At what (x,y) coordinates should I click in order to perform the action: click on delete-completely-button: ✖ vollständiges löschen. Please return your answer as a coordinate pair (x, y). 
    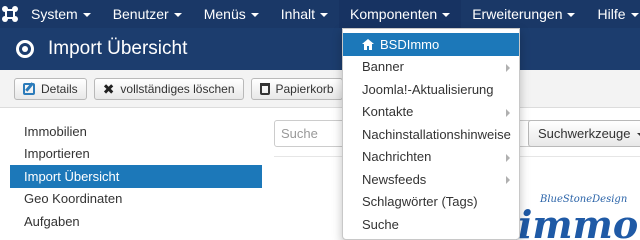
    Looking at the image, I should click on (168, 88).